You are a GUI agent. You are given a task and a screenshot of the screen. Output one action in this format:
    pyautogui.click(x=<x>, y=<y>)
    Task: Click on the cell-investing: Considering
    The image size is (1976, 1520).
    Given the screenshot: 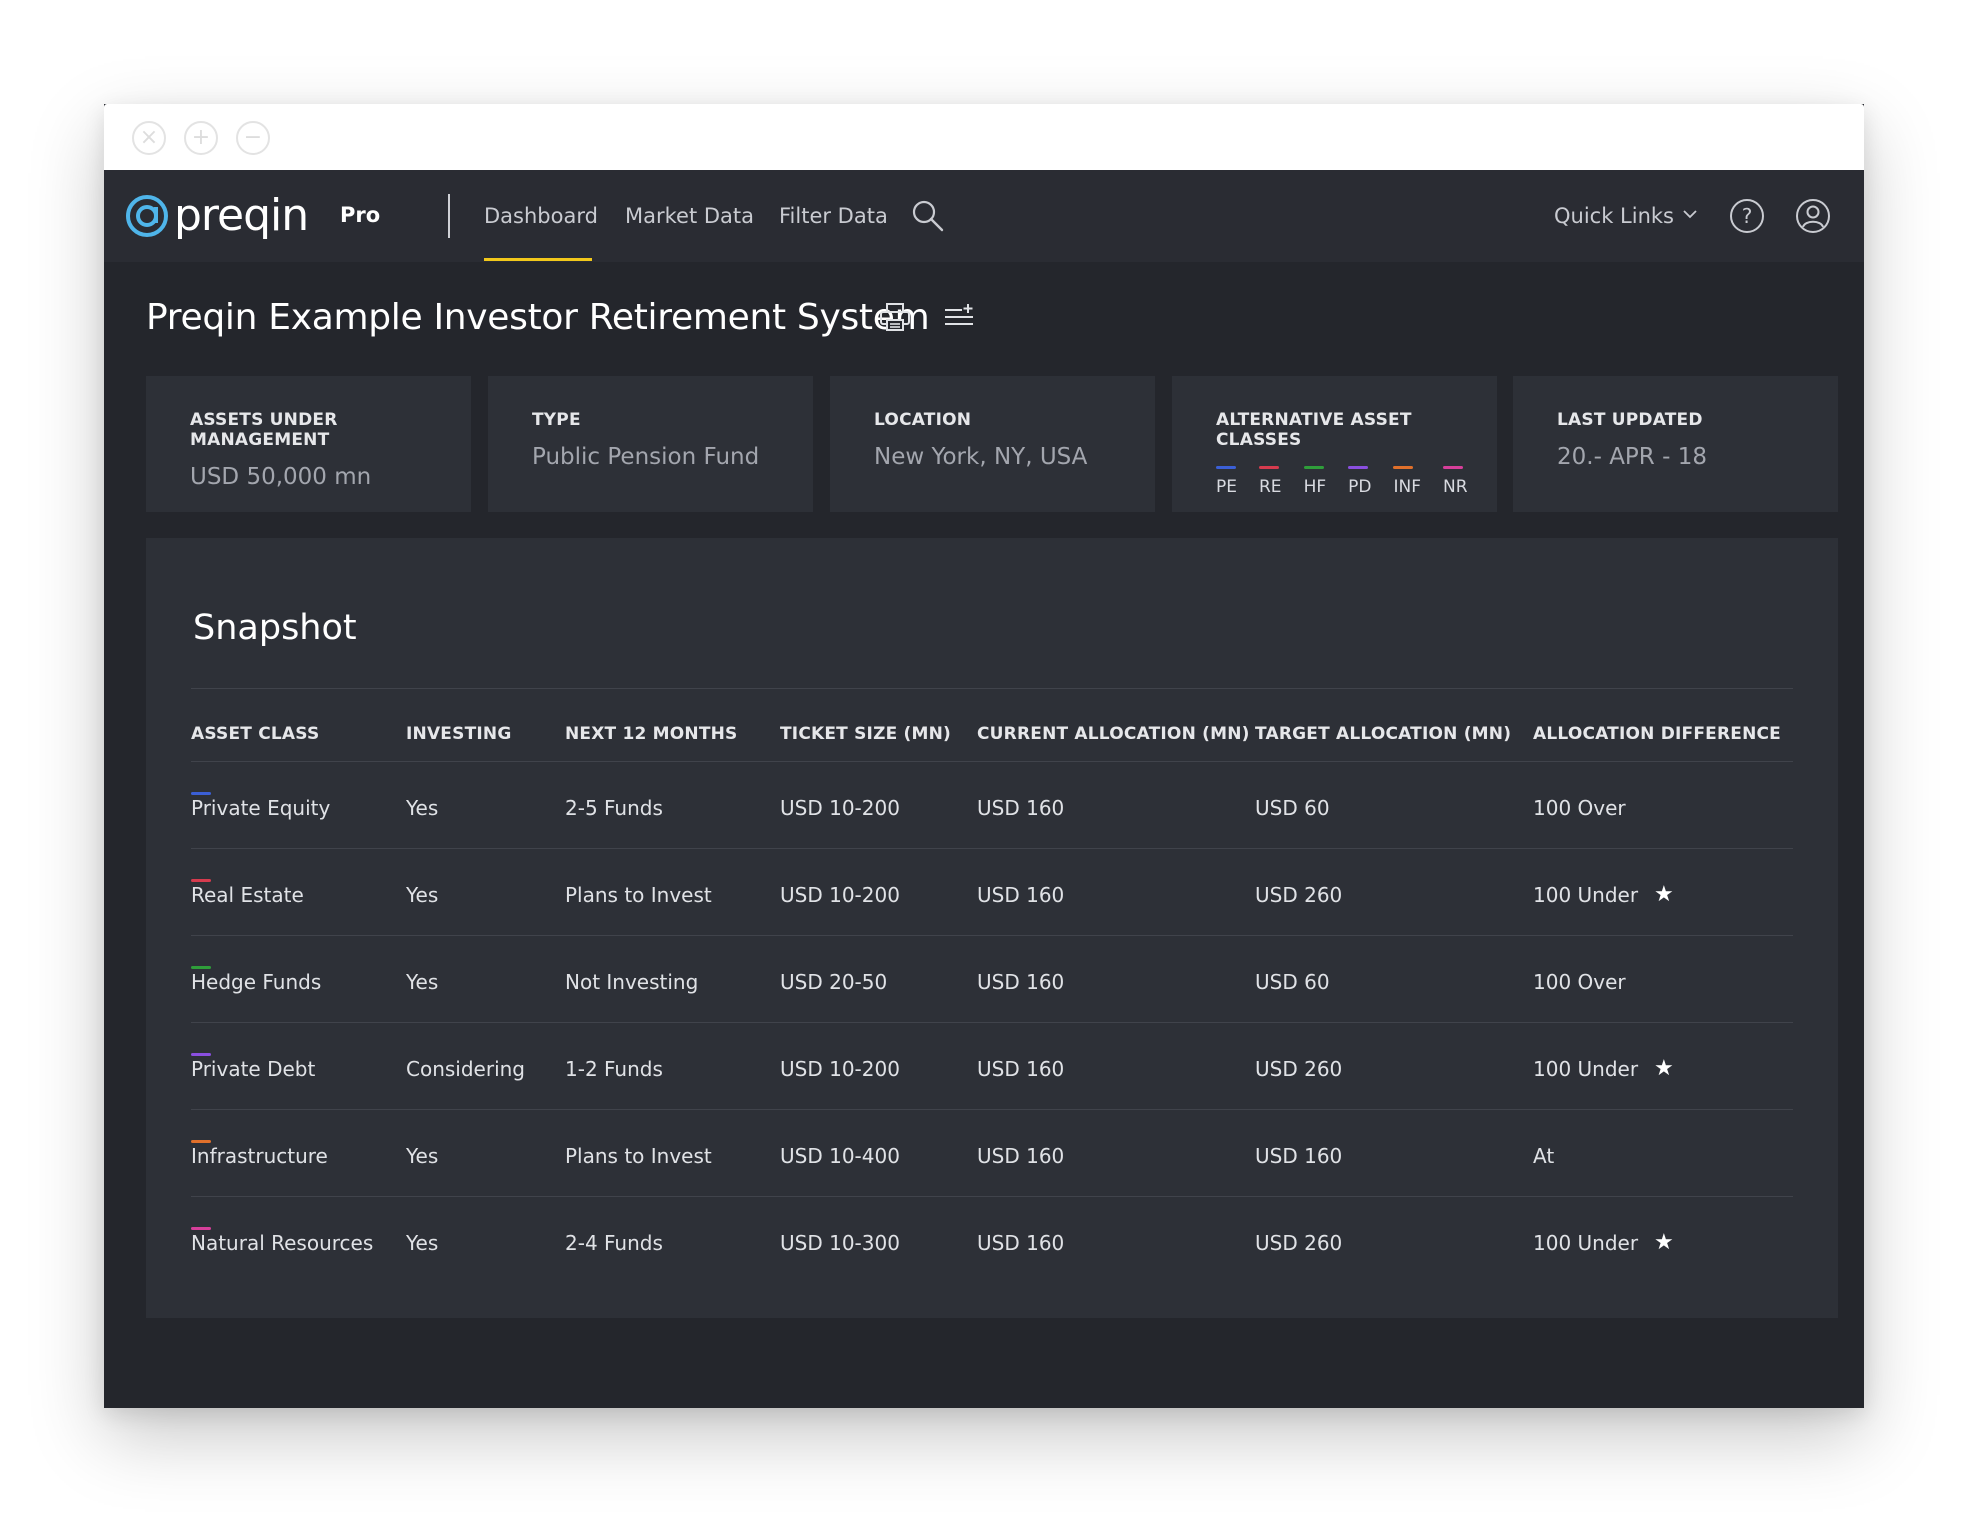 What is the action you would take?
    pyautogui.click(x=466, y=1069)
    